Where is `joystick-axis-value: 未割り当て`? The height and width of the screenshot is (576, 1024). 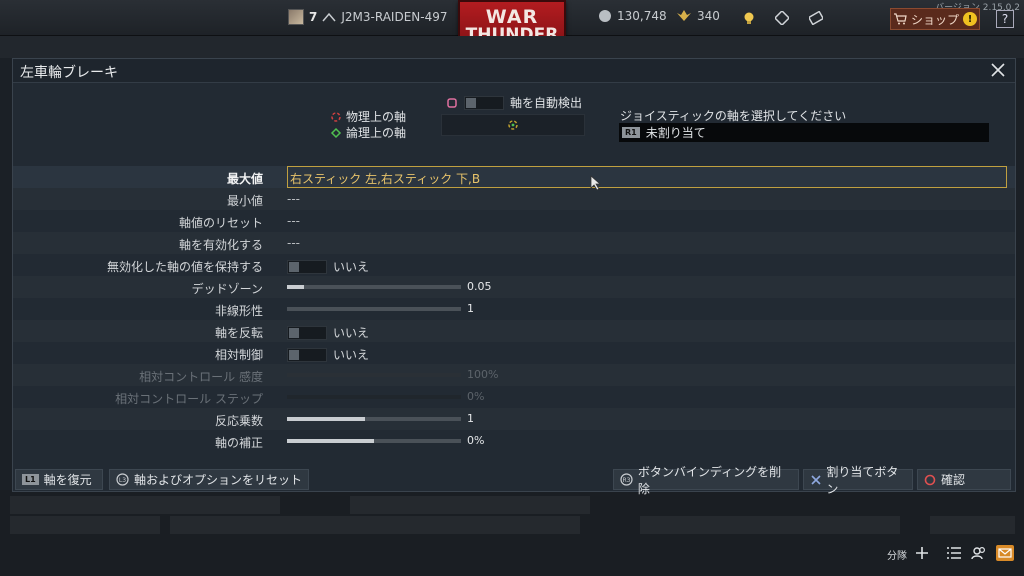 joystick-axis-value: 未割り当て is located at coordinates (675, 133).